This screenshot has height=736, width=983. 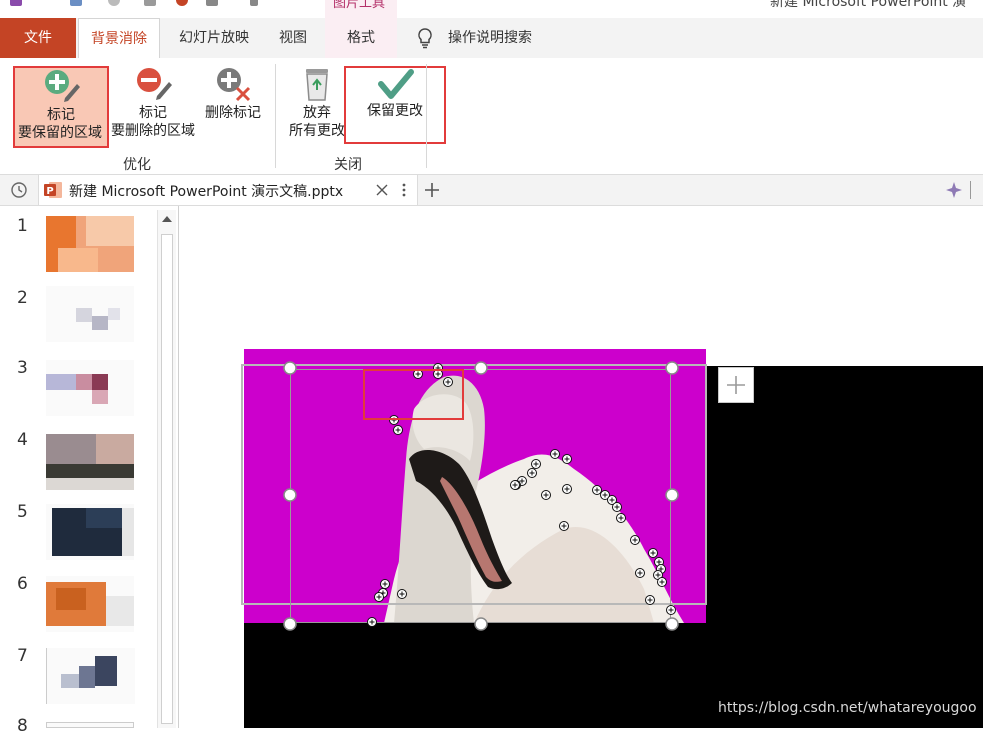 I want to click on slide-number: 1, so click(x=22, y=226).